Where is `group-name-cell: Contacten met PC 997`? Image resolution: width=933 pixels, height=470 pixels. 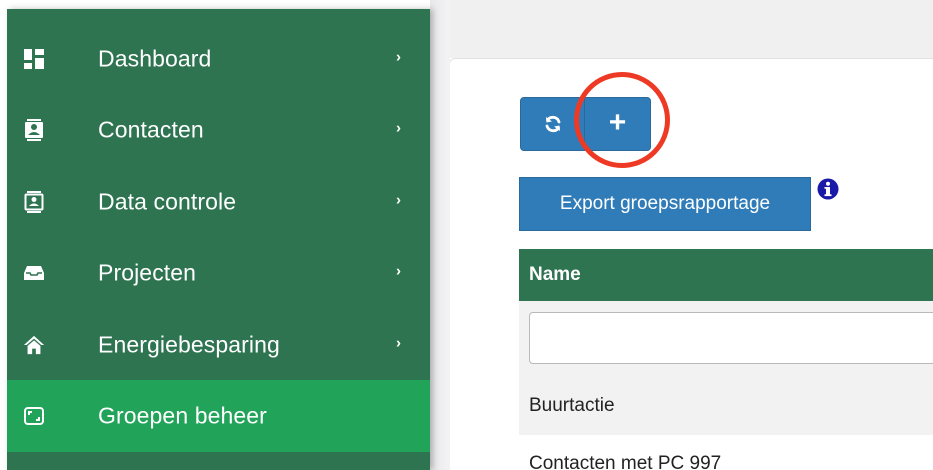 group-name-cell: Contacten met PC 997 is located at coordinates (625, 461).